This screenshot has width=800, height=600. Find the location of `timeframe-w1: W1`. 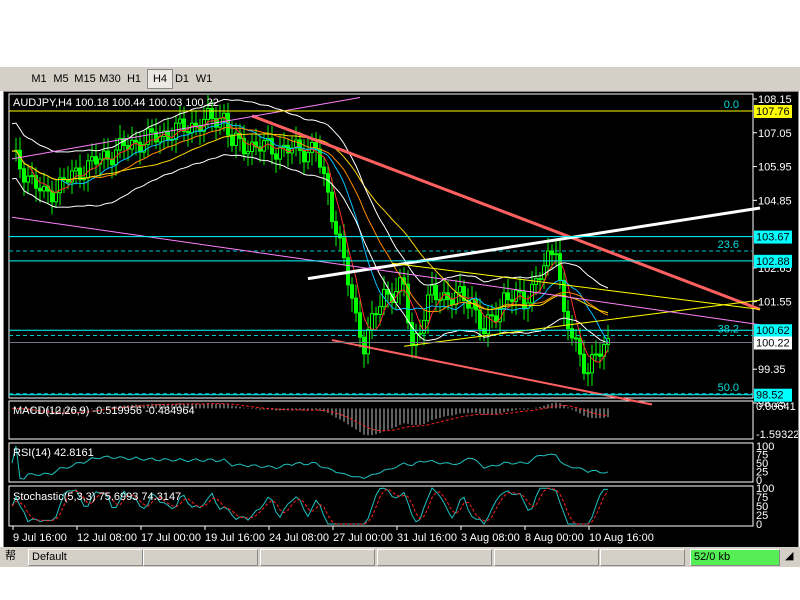

timeframe-w1: W1 is located at coordinates (204, 79).